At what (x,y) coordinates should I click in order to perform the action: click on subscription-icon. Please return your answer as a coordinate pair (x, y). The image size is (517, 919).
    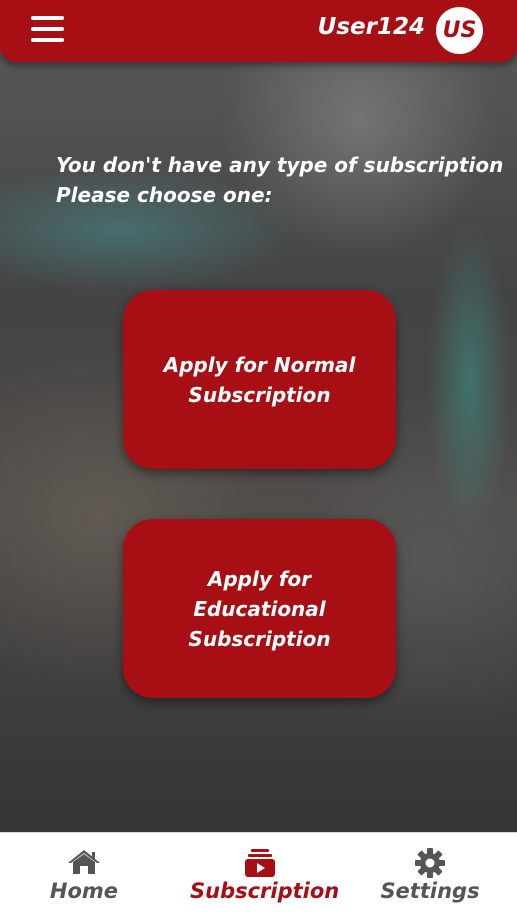
    Looking at the image, I should click on (260, 863).